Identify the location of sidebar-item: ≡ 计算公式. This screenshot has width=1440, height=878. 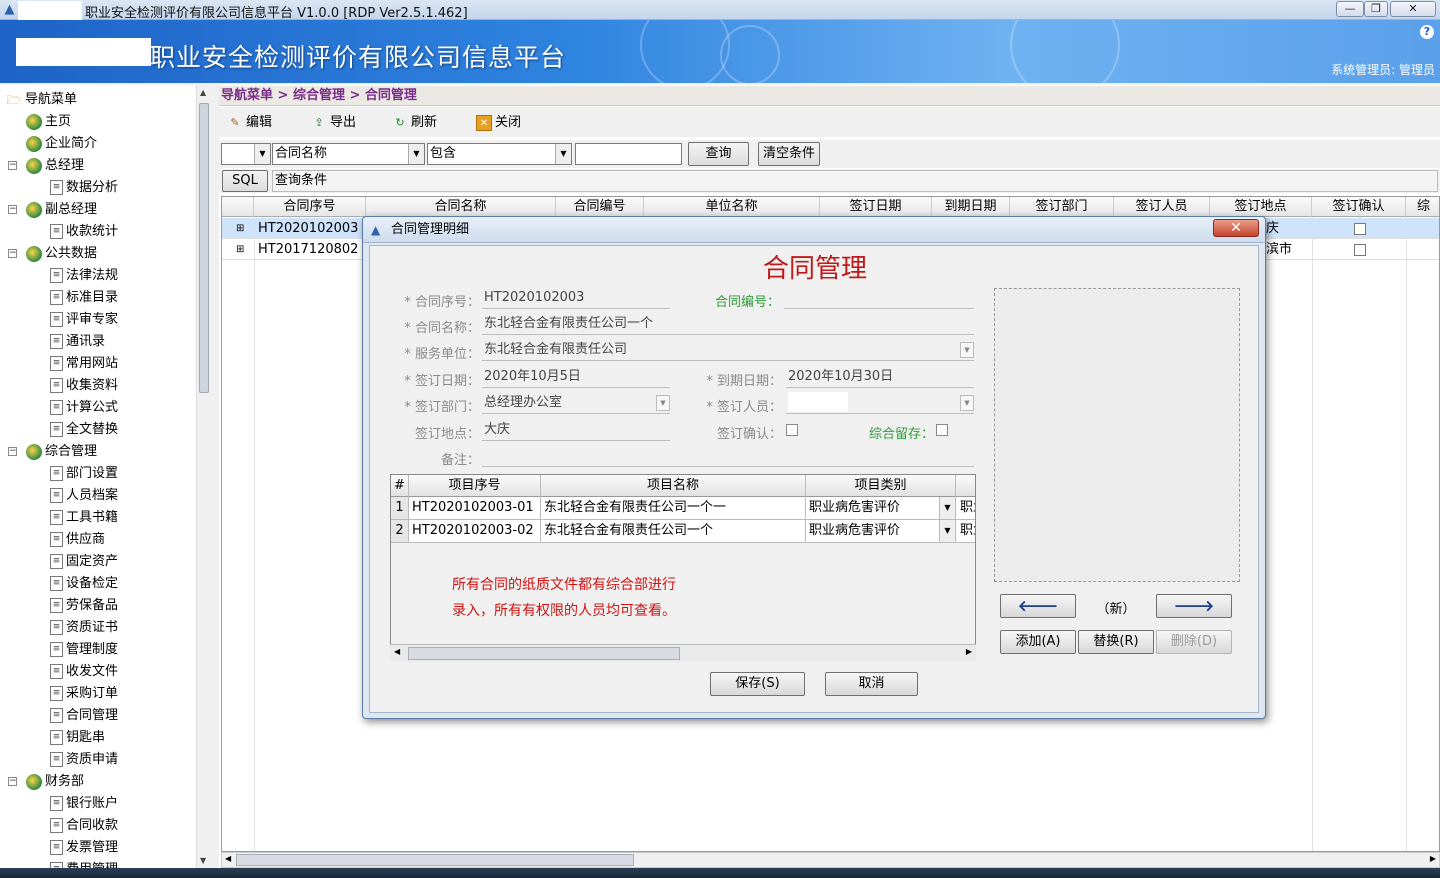
(84, 408).